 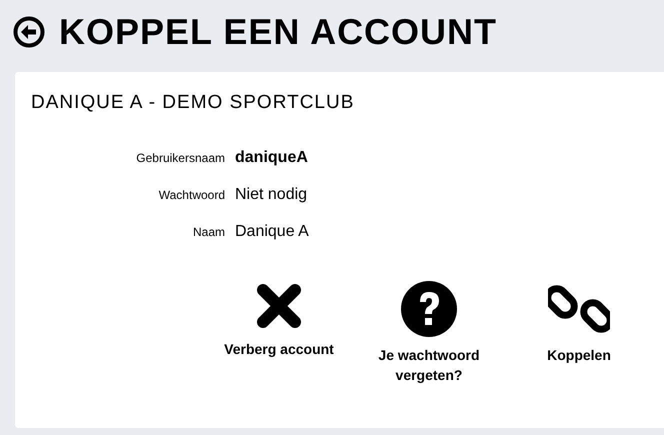 What do you see at coordinates (278, 32) in the screenshot?
I see `page-title: KOPPEL EEN ACCOUNT` at bounding box center [278, 32].